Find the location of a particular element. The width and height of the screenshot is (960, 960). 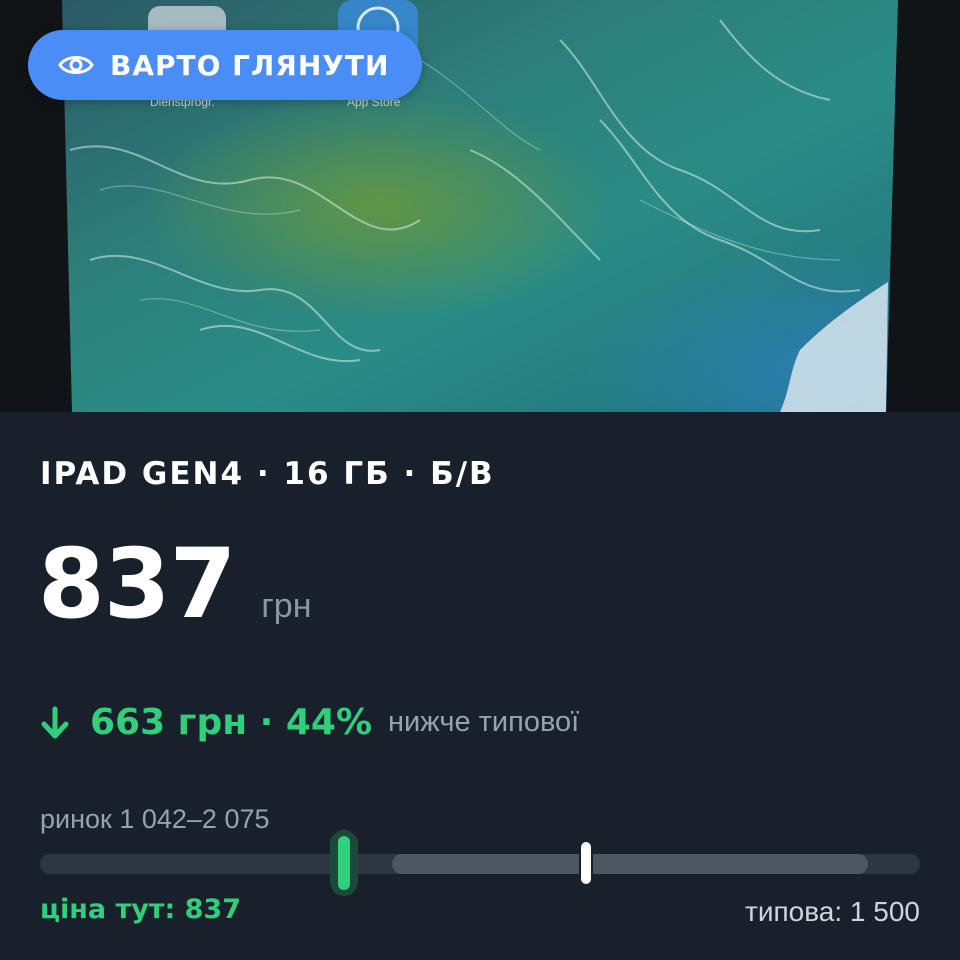

typical-price-tick is located at coordinates (586, 863).